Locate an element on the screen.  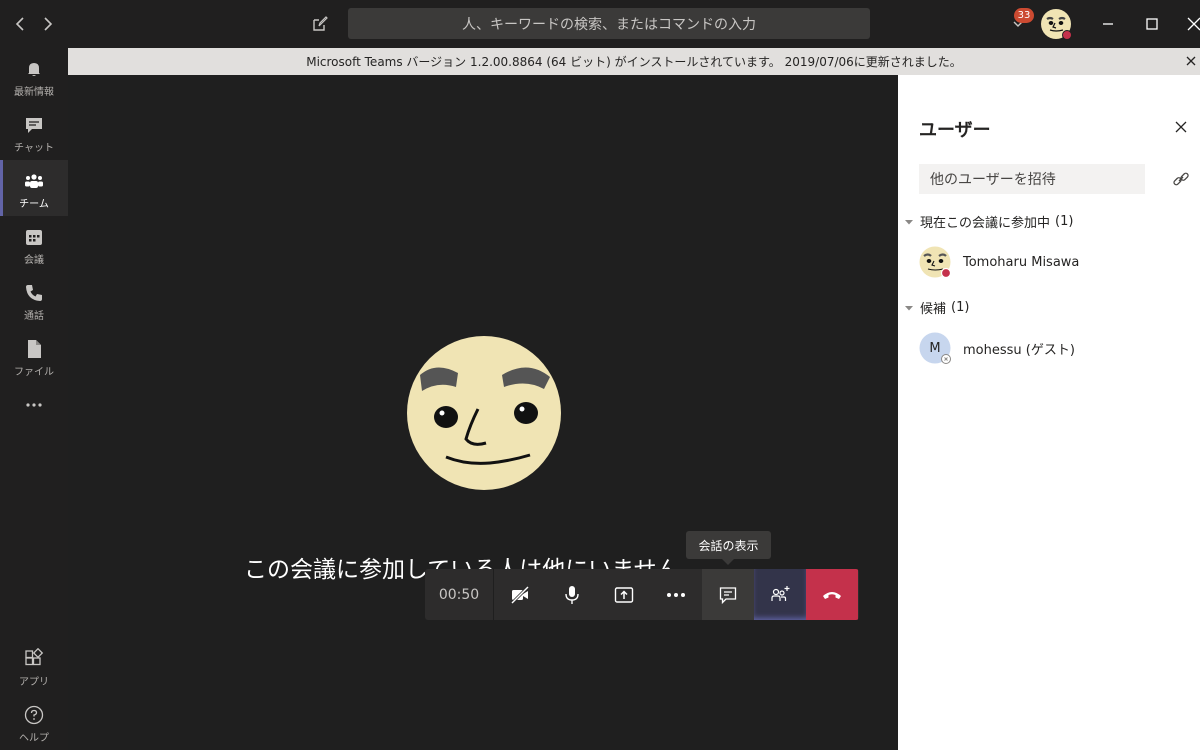
invite-input: 他のユーザーを招待 is located at coordinates (1032, 179).